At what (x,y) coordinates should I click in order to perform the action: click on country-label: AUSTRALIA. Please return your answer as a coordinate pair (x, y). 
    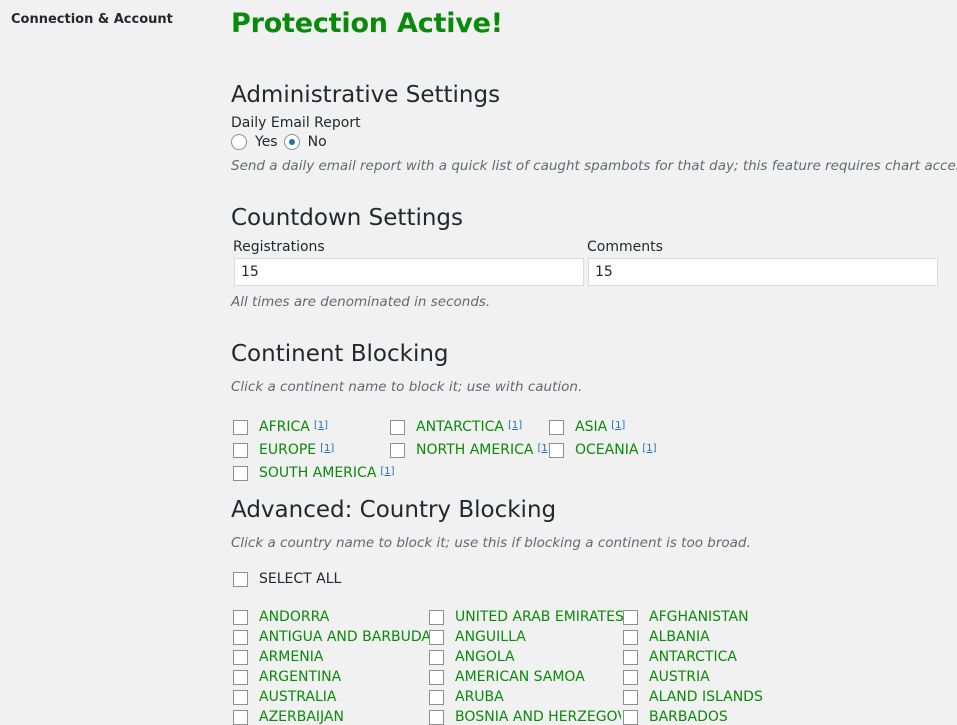
    Looking at the image, I should click on (298, 697).